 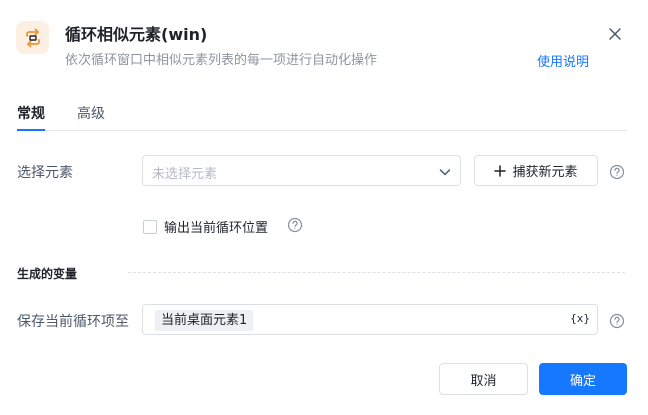 I want to click on save-loop-item-label: 保存当前循环项至, so click(x=73, y=322).